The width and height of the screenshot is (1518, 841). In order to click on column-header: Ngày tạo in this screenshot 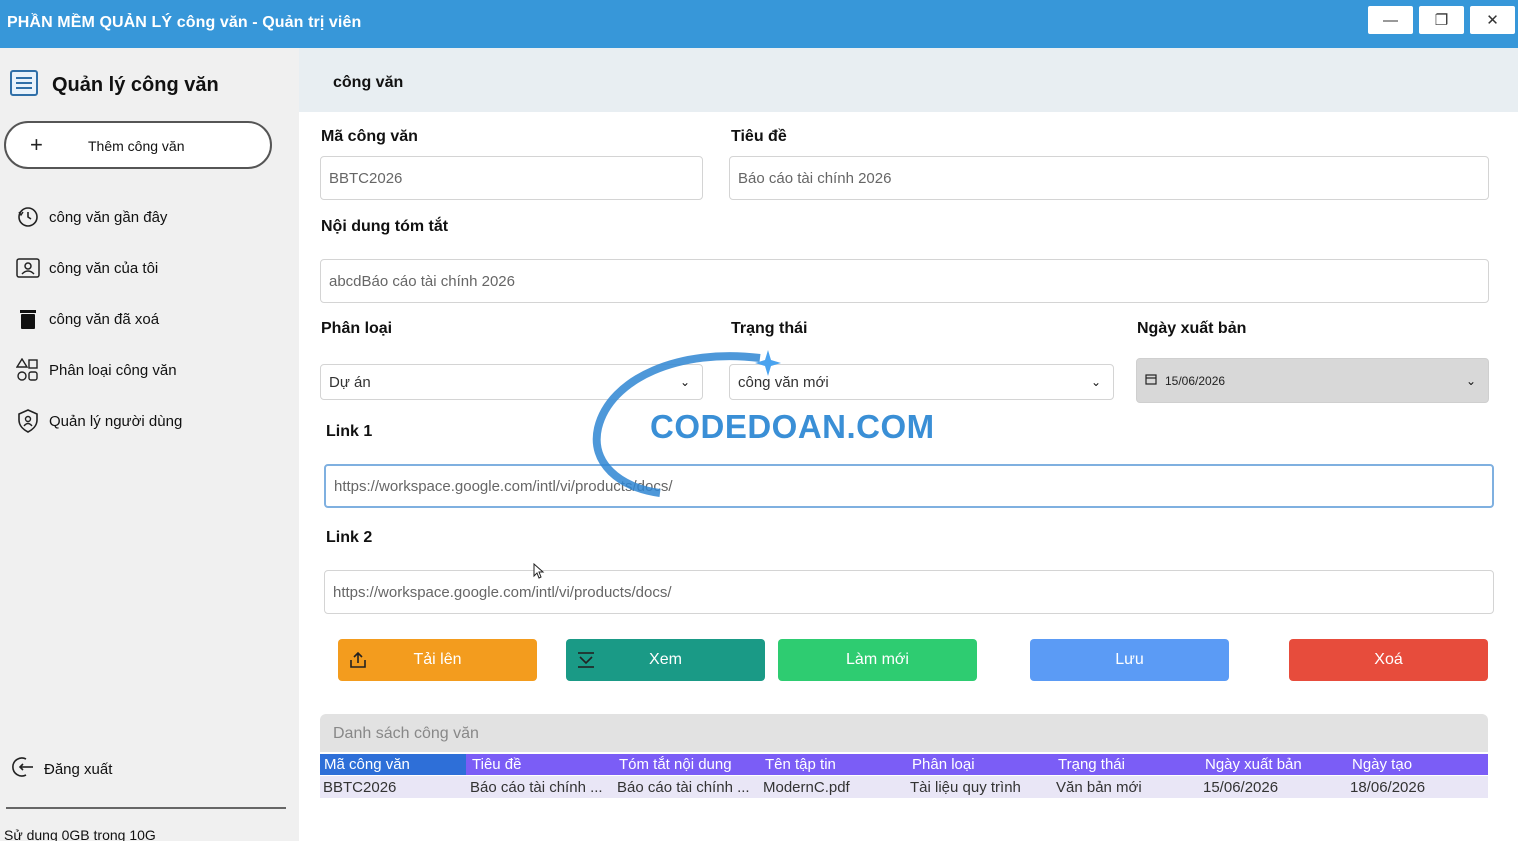, I will do `click(1382, 764)`.